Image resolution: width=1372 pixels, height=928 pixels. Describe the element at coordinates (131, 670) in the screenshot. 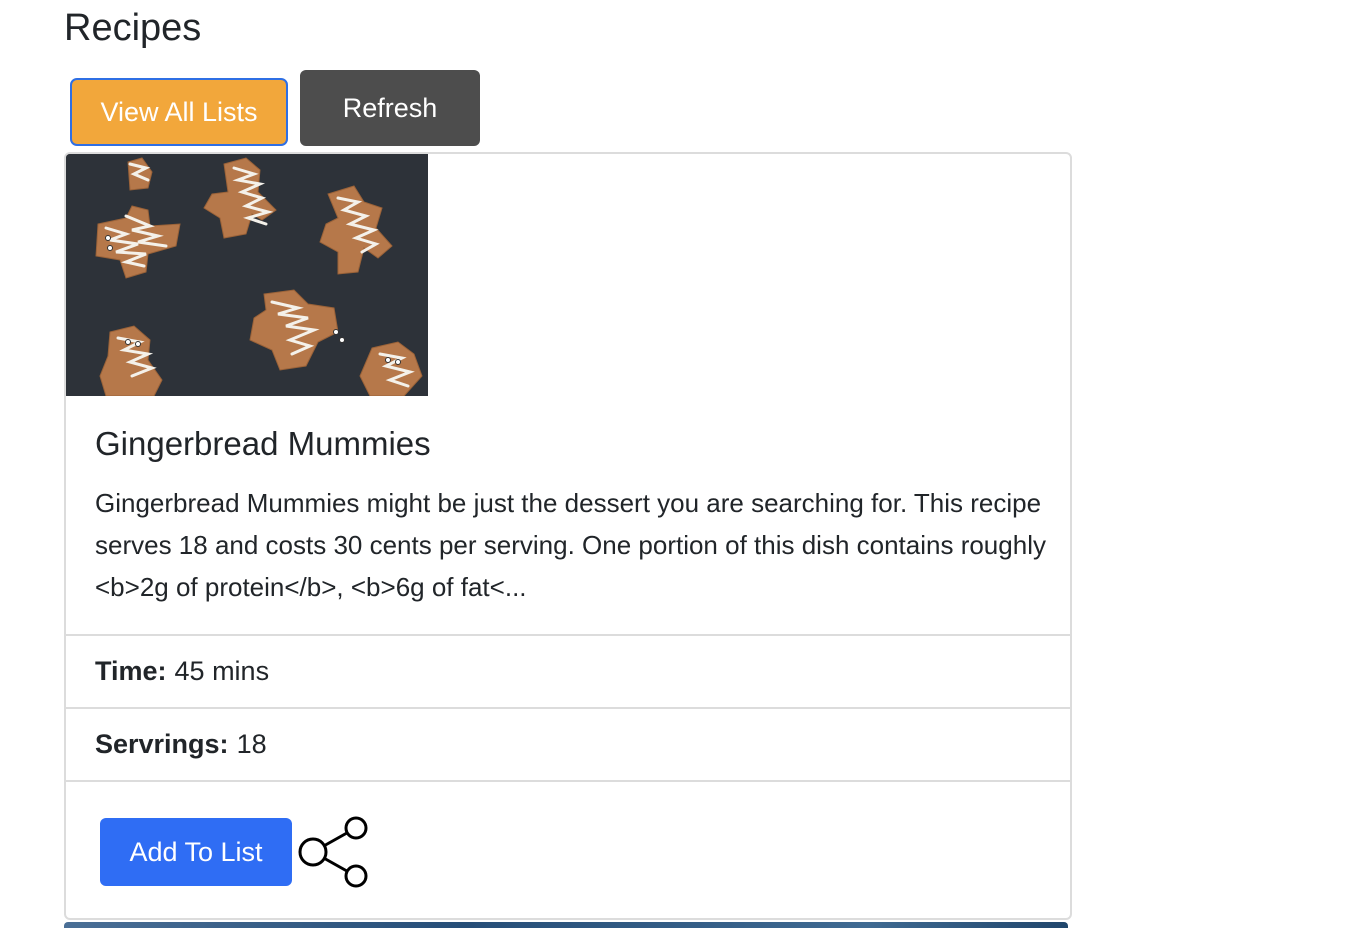

I see `time-label: Time:` at that location.